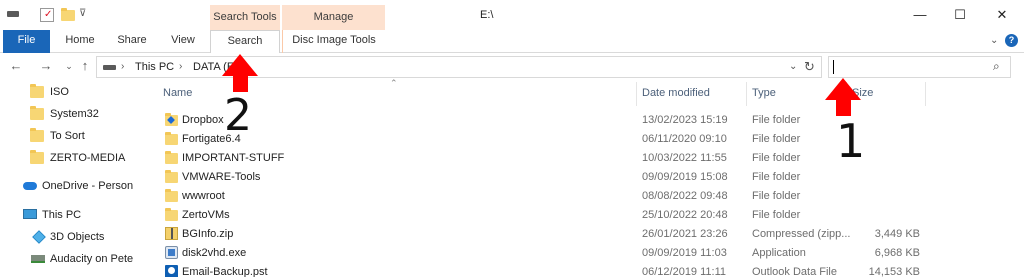 The image size is (1024, 277). I want to click on file-type: Outlook Data File, so click(794, 271).